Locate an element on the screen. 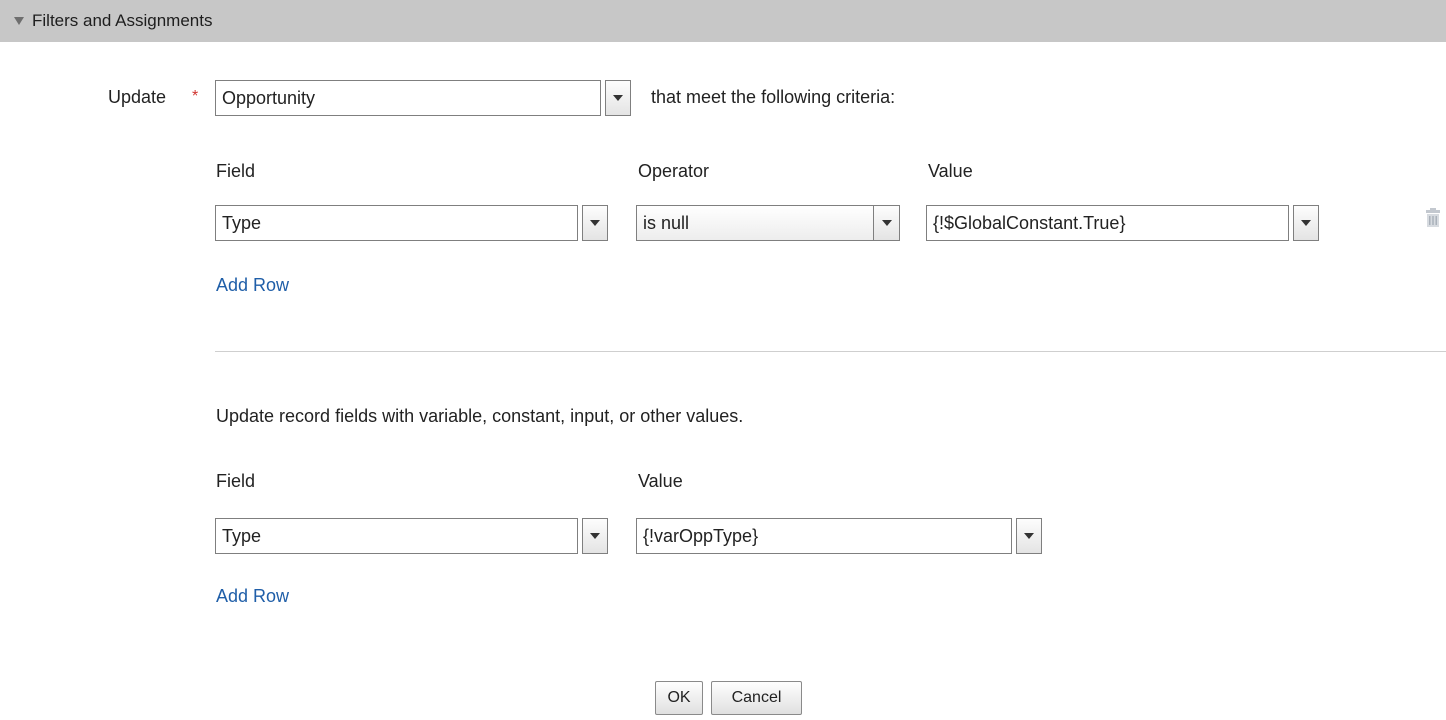  section-divider is located at coordinates (830, 351).